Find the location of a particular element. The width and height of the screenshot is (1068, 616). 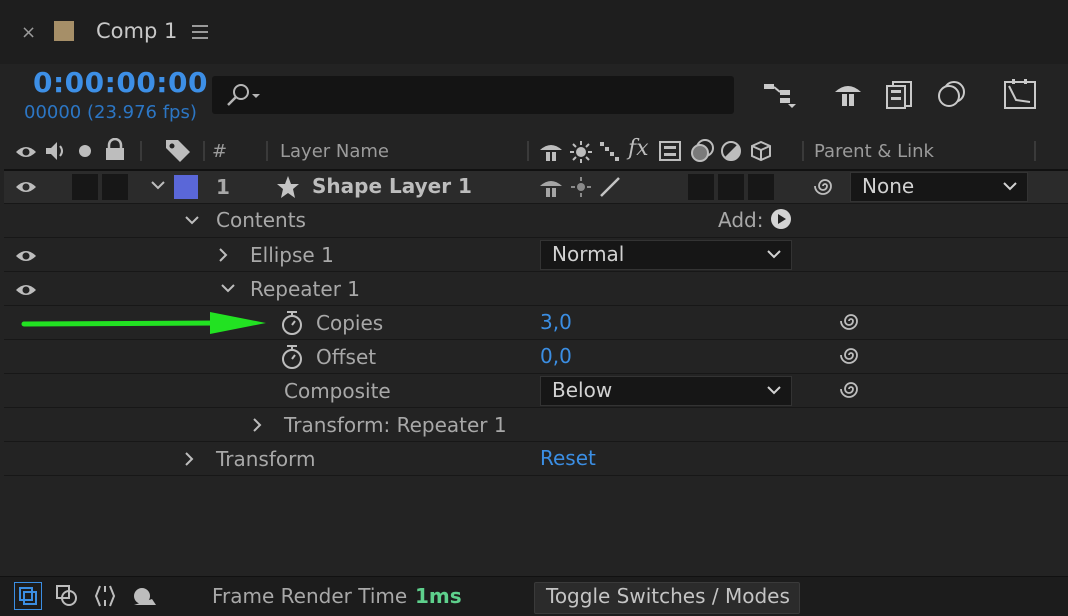

lock-cell is located at coordinates (115, 187).